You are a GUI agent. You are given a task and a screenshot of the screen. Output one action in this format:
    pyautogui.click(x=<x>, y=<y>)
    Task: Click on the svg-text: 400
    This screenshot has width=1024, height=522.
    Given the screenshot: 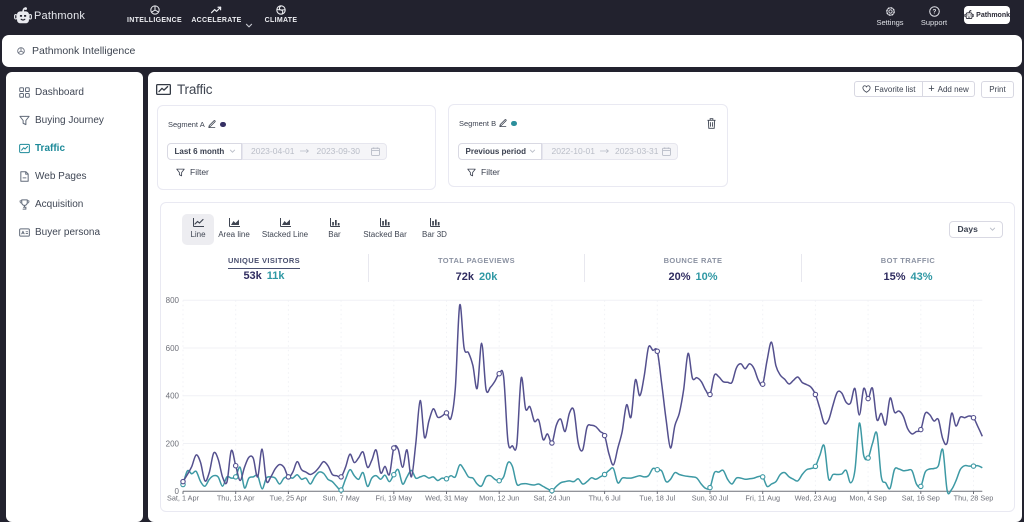 What is the action you would take?
    pyautogui.click(x=173, y=396)
    